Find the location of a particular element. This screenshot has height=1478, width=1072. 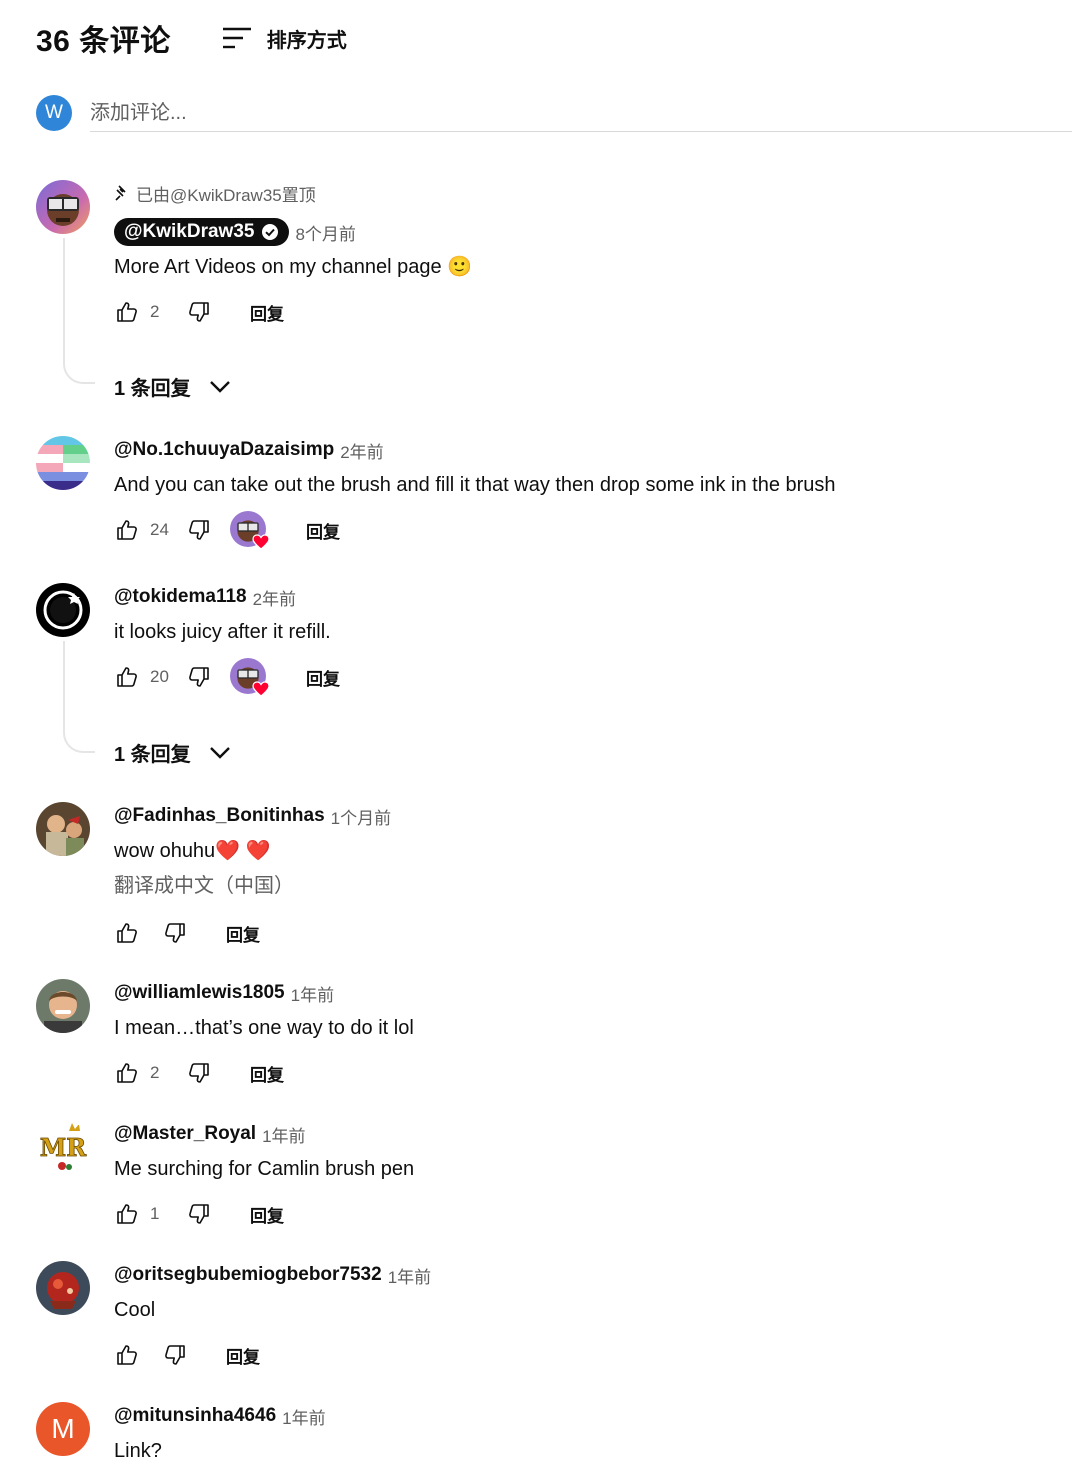

author-name: @No.1chuuyaDazaisimp is located at coordinates (224, 450).